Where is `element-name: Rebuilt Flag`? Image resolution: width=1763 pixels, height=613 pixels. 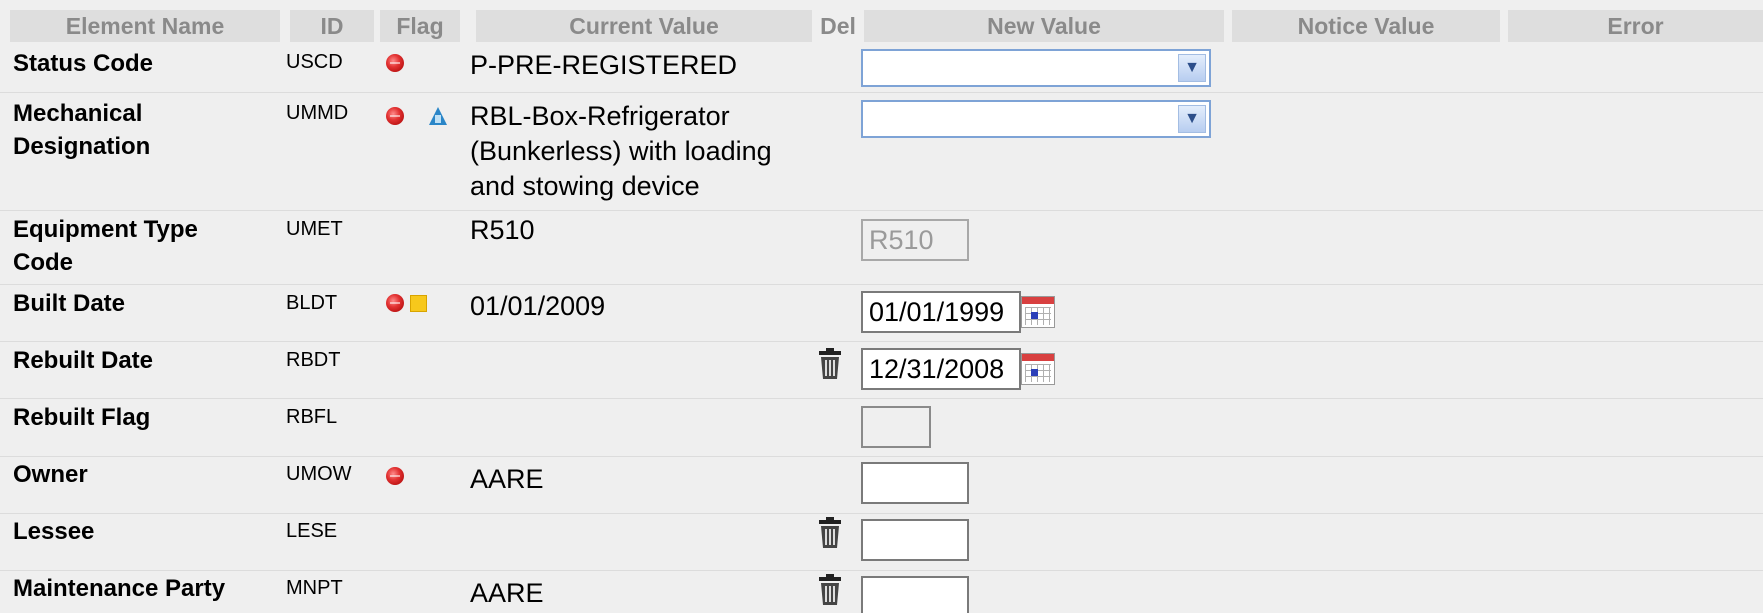
element-name: Rebuilt Flag is located at coordinates (82, 417).